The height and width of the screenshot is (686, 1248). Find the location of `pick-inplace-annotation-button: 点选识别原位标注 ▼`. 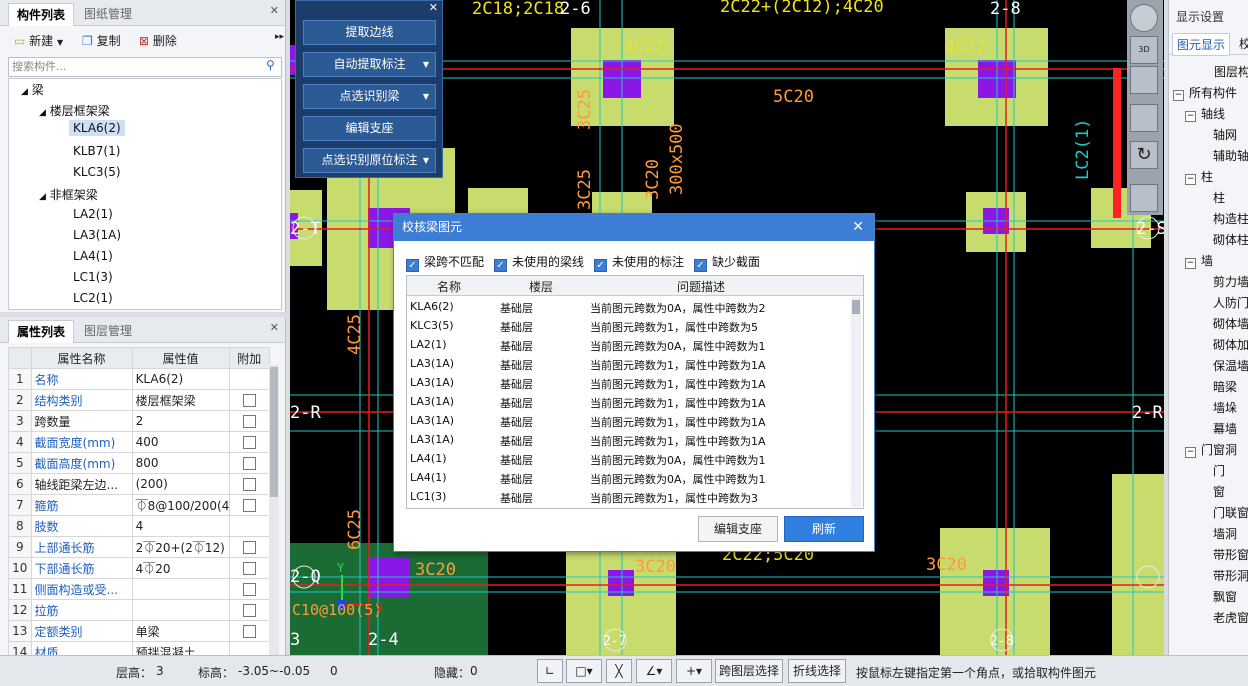

pick-inplace-annotation-button: 点选识别原位标注 ▼ is located at coordinates (369, 160).